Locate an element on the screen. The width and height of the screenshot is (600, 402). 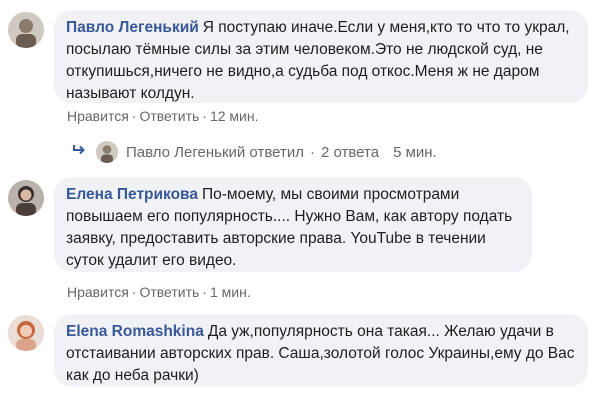
reply-summary-text: Павло Легенький ответил is located at coordinates (215, 152).